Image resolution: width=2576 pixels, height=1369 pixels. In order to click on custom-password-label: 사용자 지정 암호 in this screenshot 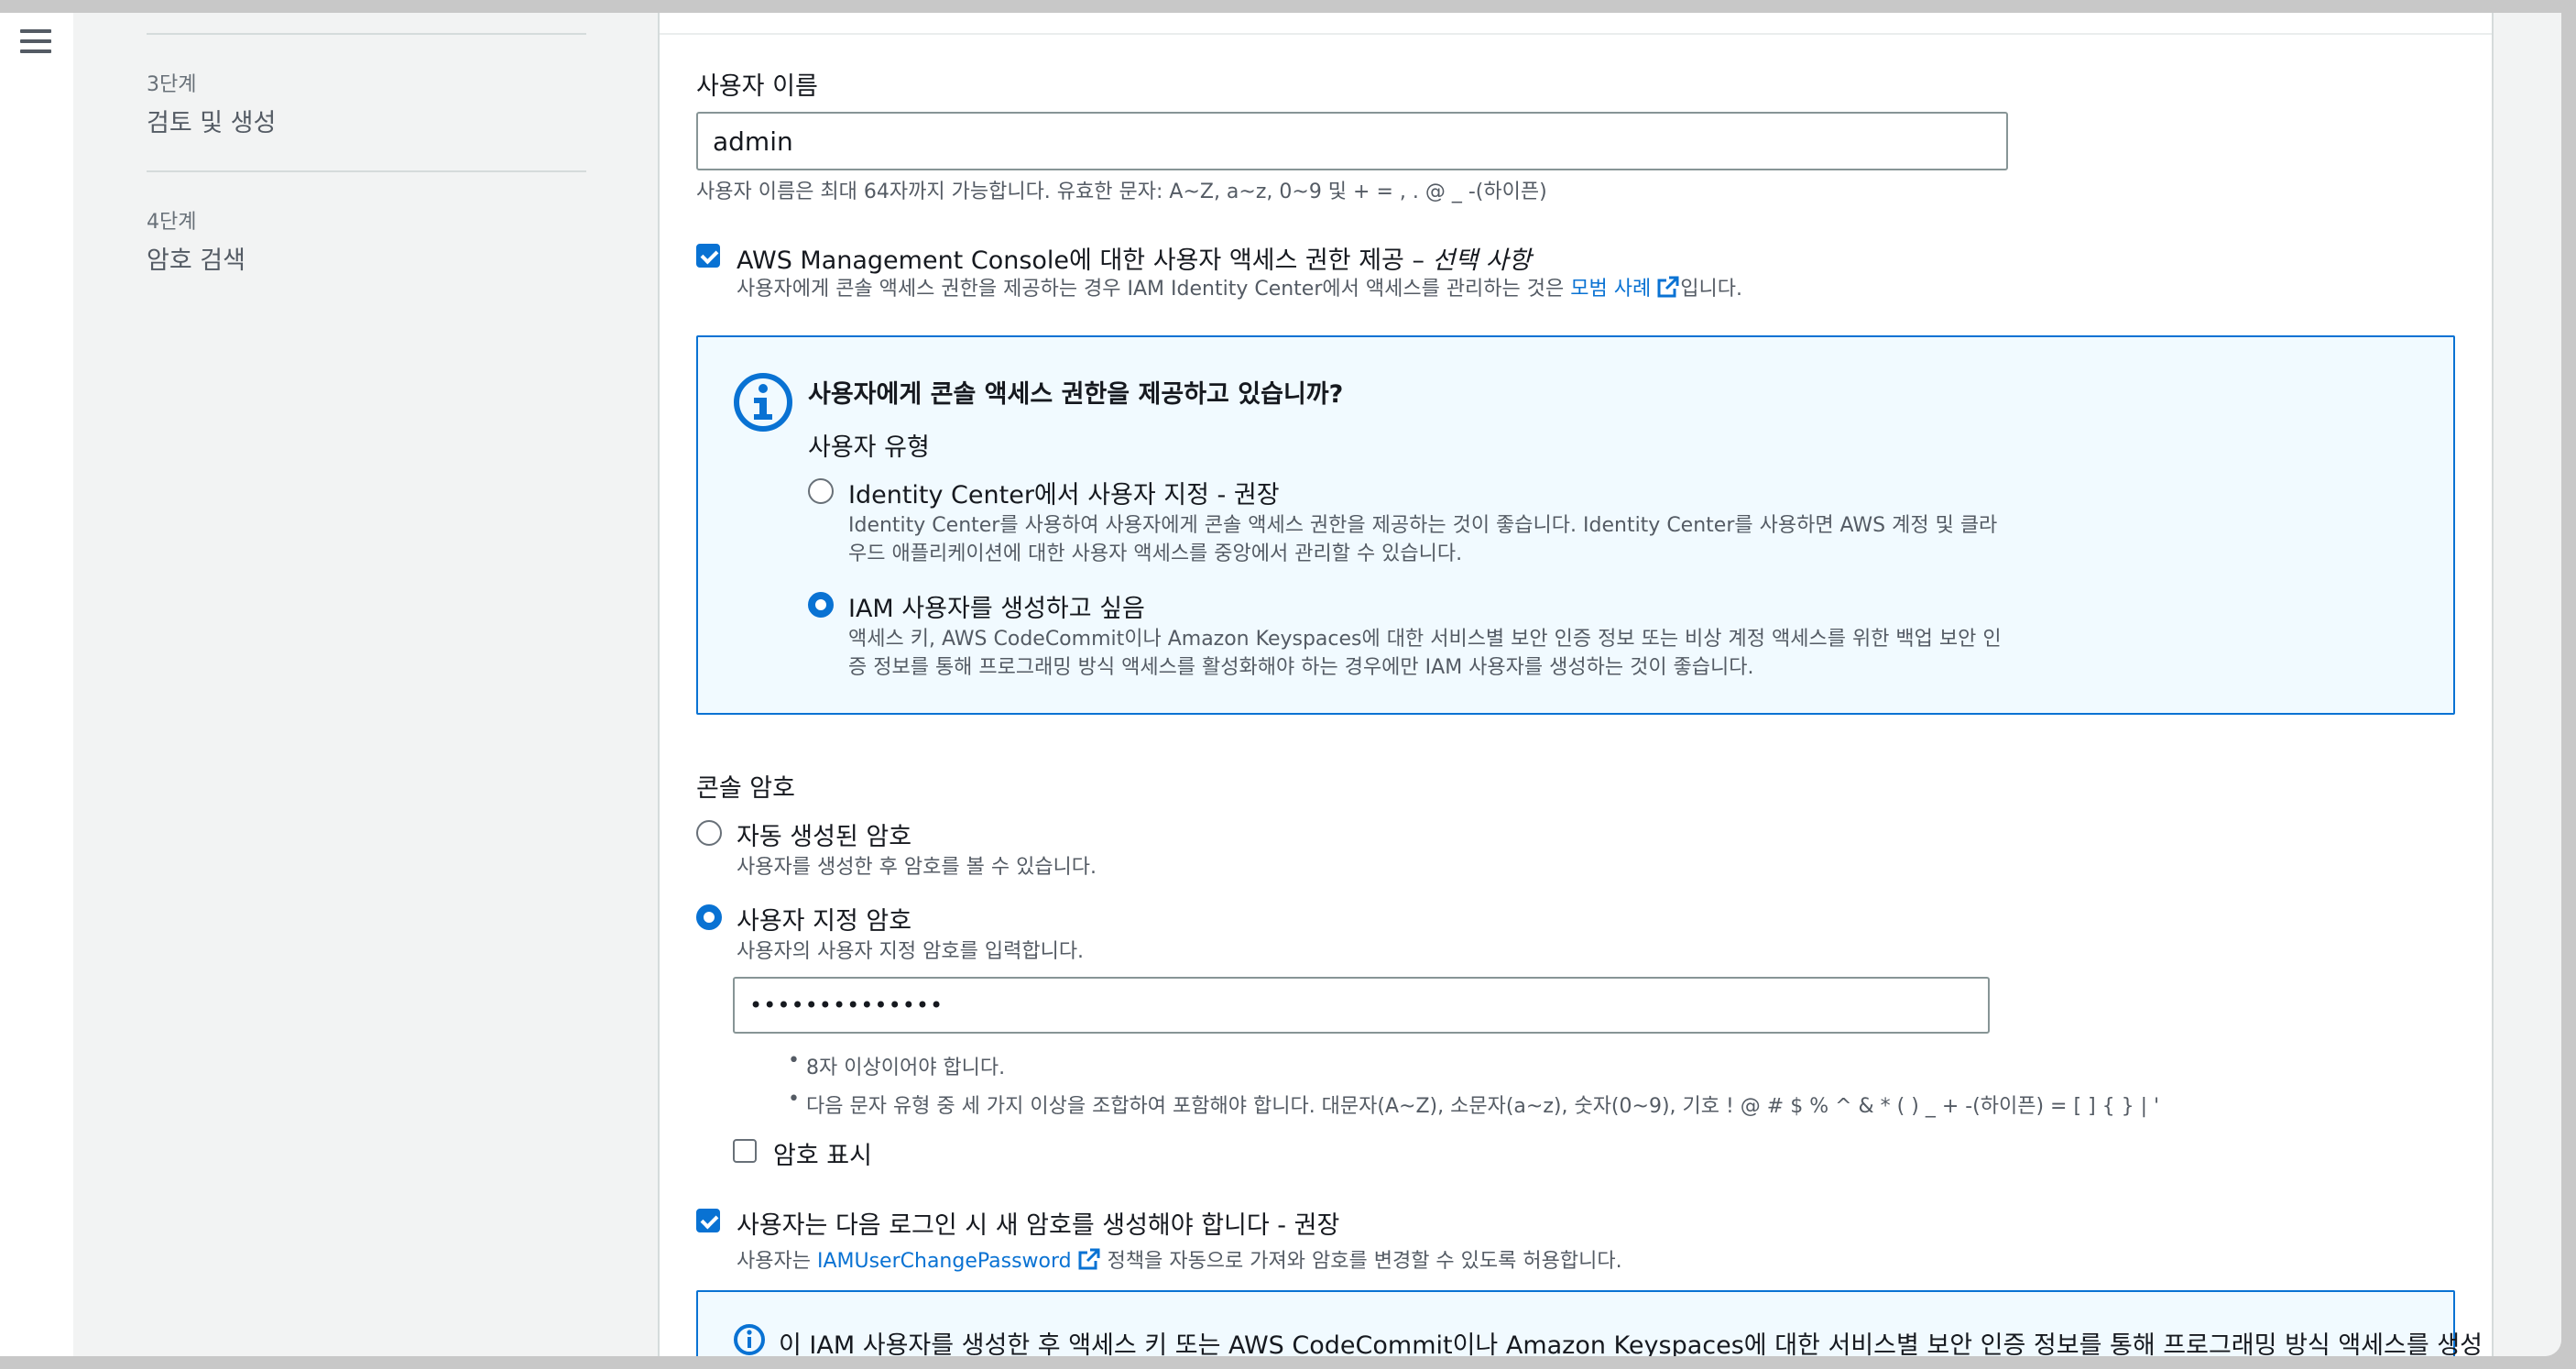, I will do `click(825, 921)`.